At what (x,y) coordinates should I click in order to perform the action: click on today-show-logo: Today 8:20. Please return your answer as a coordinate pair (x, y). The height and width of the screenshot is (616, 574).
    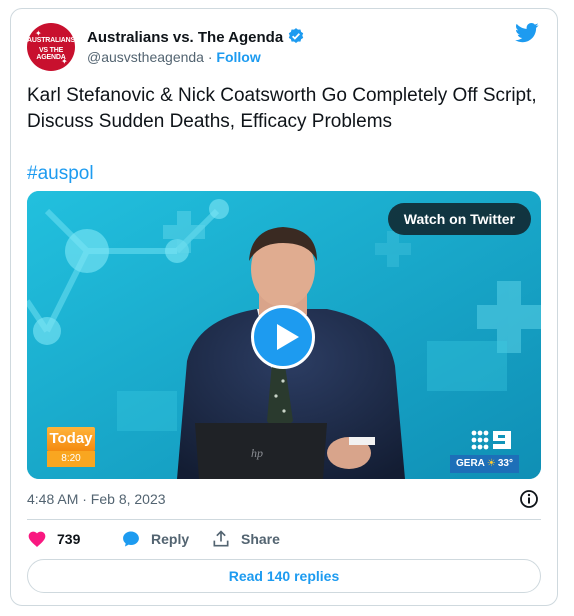
    Looking at the image, I should click on (71, 448).